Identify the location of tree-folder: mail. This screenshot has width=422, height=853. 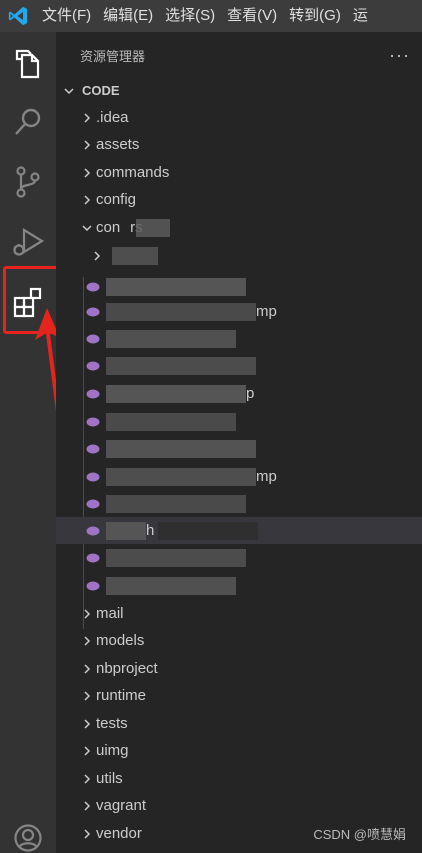
(239, 613).